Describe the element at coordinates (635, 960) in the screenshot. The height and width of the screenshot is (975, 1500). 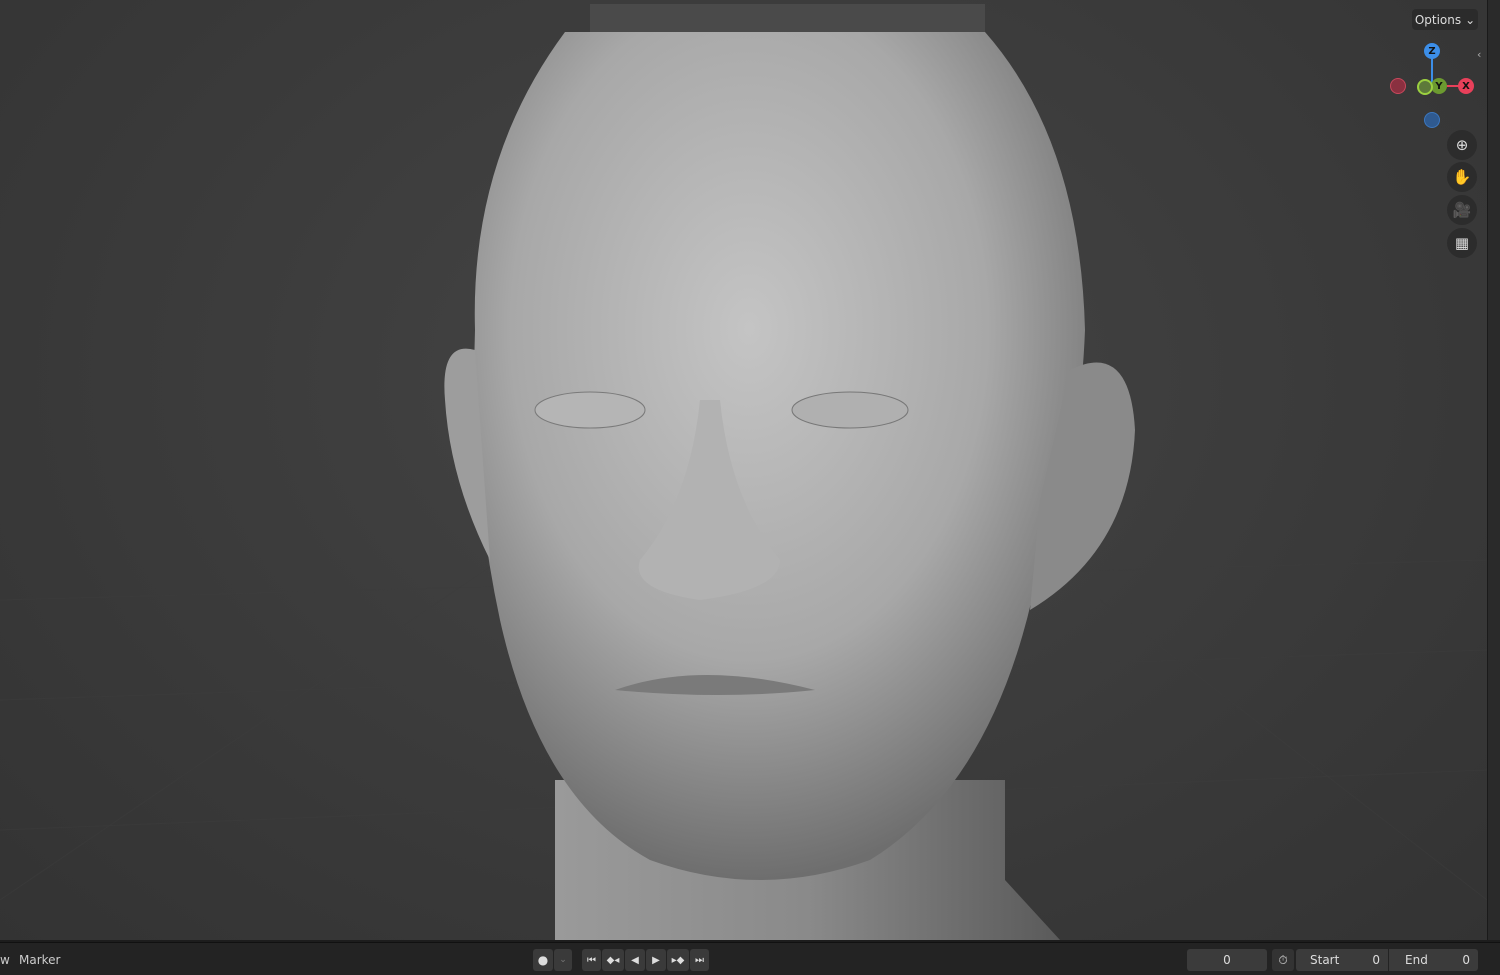
I see `play-reverse-icon: ◀` at that location.